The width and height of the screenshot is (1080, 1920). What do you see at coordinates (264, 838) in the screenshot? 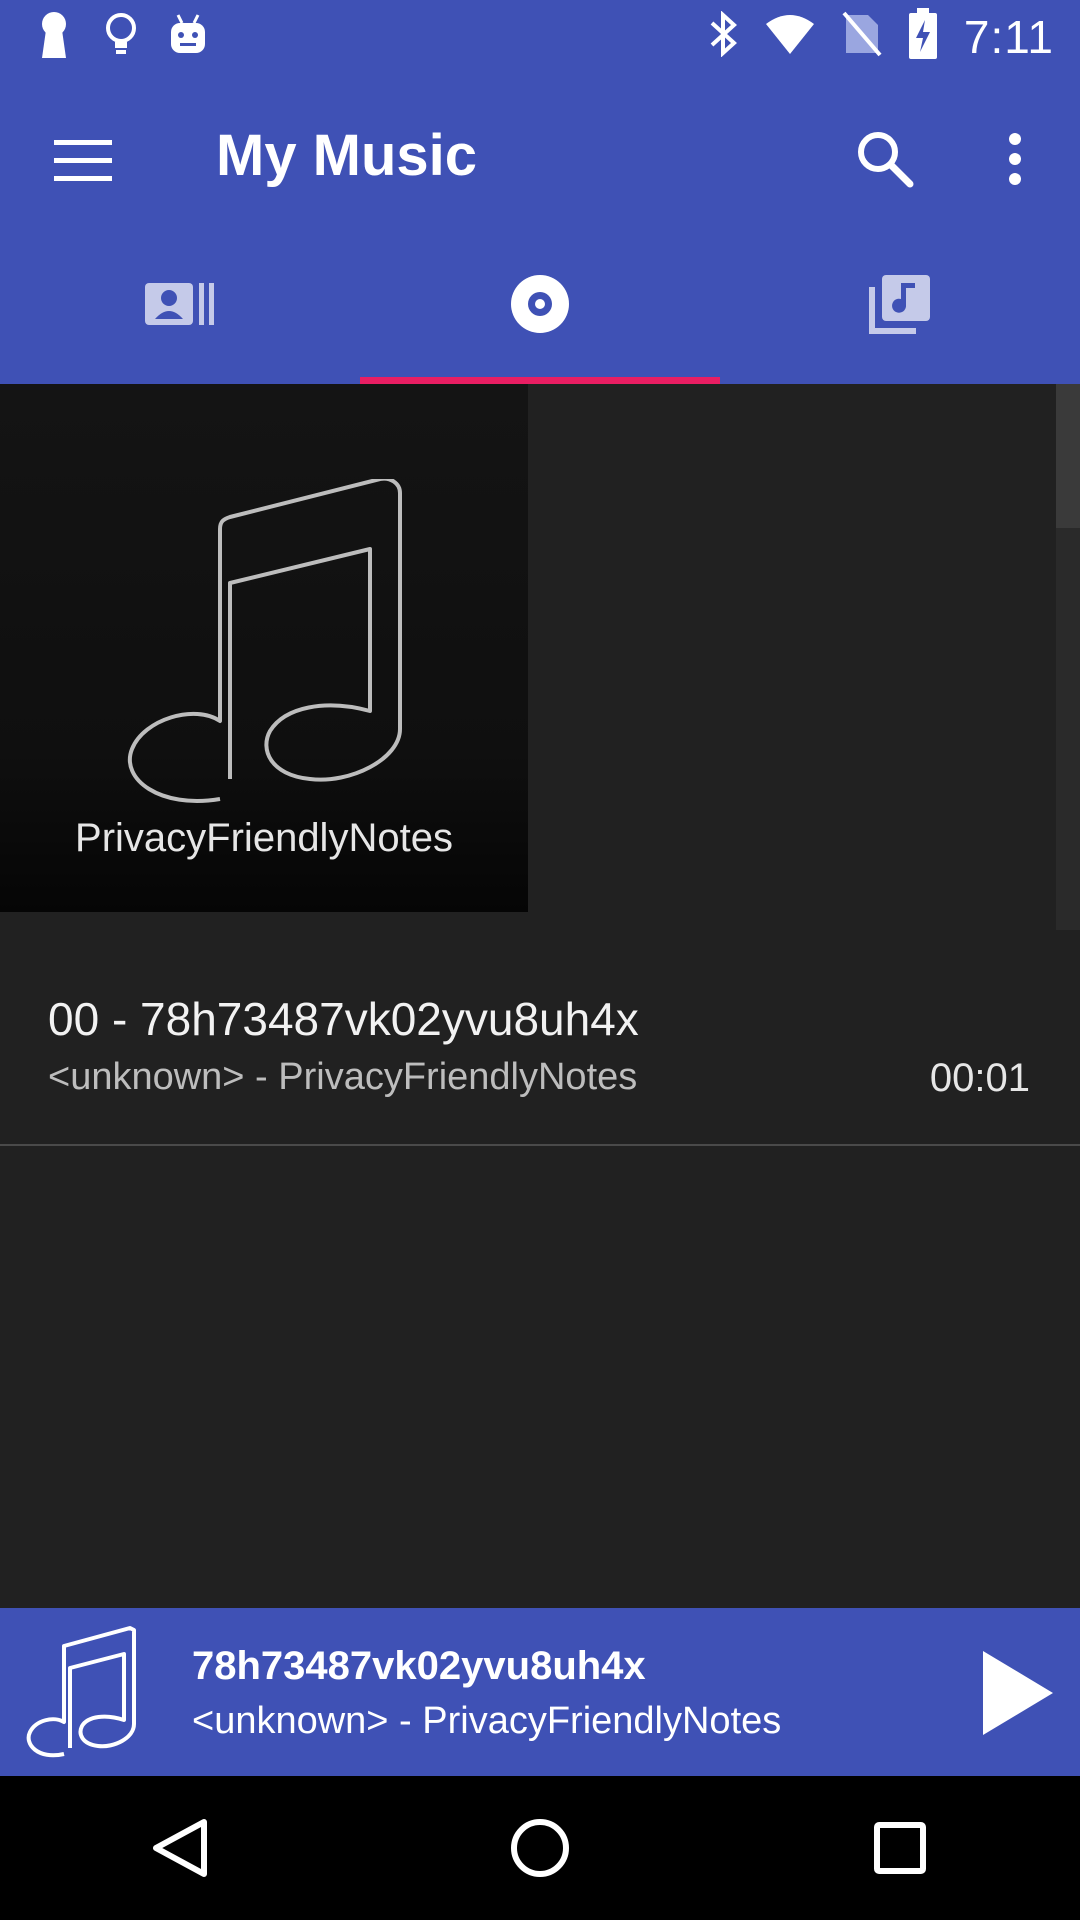
I see `album-title: PrivacyFriendlyNotes` at bounding box center [264, 838].